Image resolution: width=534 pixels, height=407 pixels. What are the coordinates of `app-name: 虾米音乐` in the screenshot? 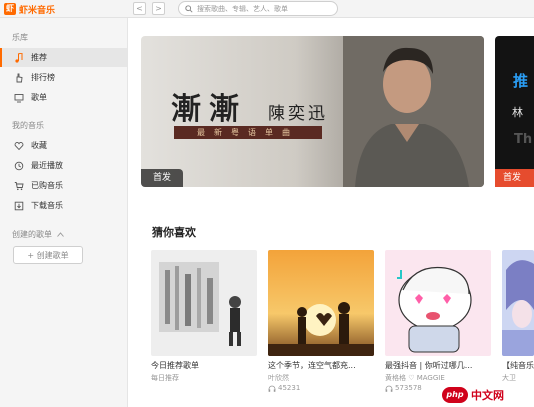 It's located at (37, 10).